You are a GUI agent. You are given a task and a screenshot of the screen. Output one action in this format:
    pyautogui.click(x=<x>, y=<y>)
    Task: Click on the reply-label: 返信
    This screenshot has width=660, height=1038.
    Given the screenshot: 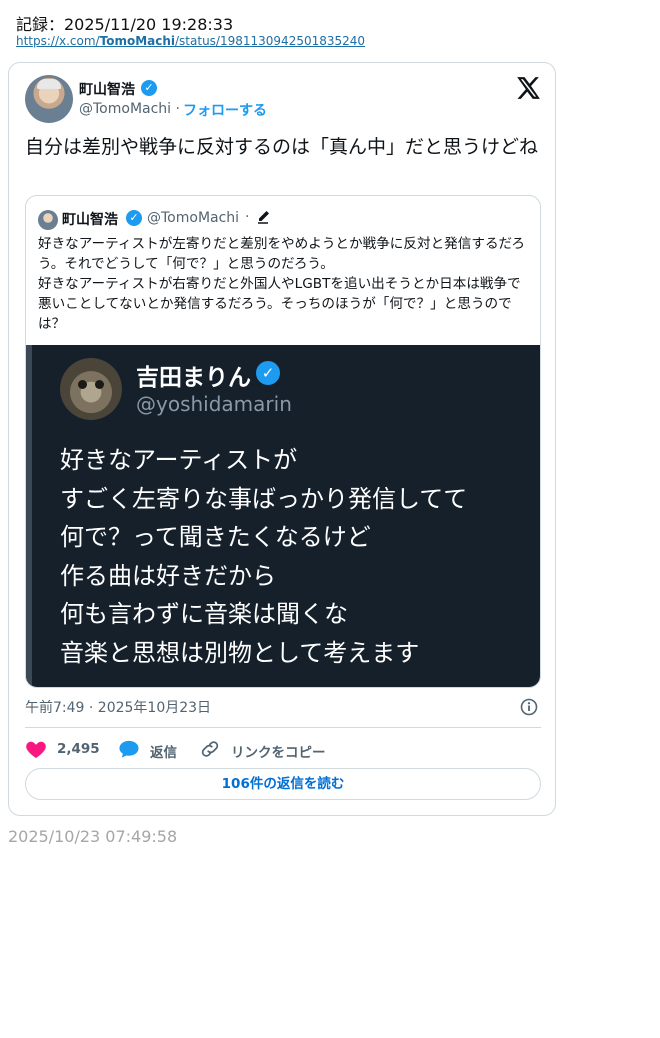 What is the action you would take?
    pyautogui.click(x=163, y=753)
    